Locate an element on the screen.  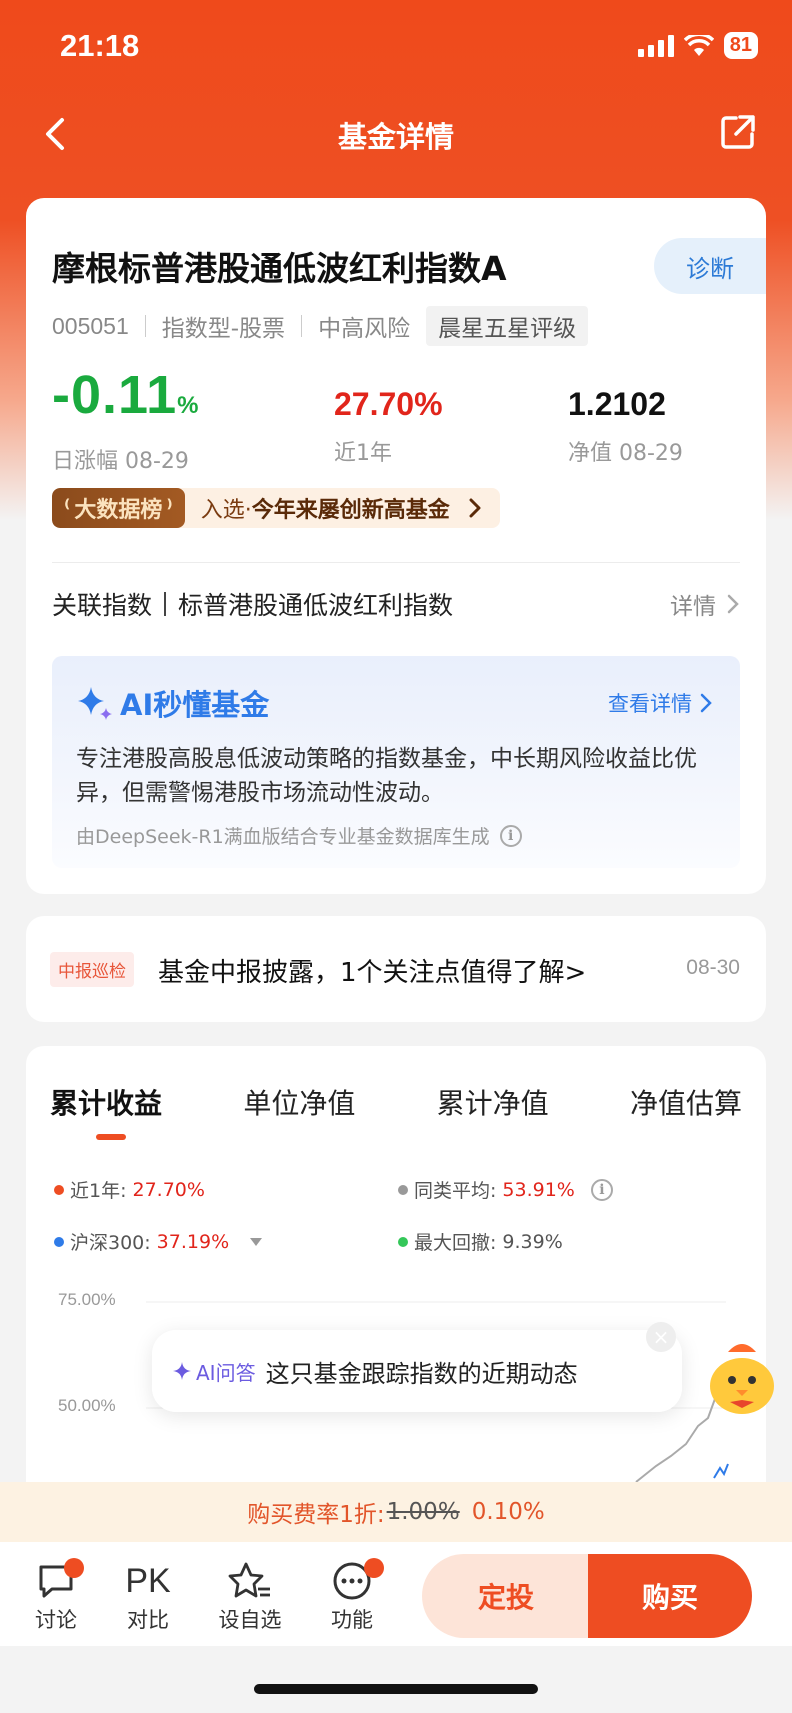
fee-label: 购买费率1折: is located at coordinates (316, 1515).